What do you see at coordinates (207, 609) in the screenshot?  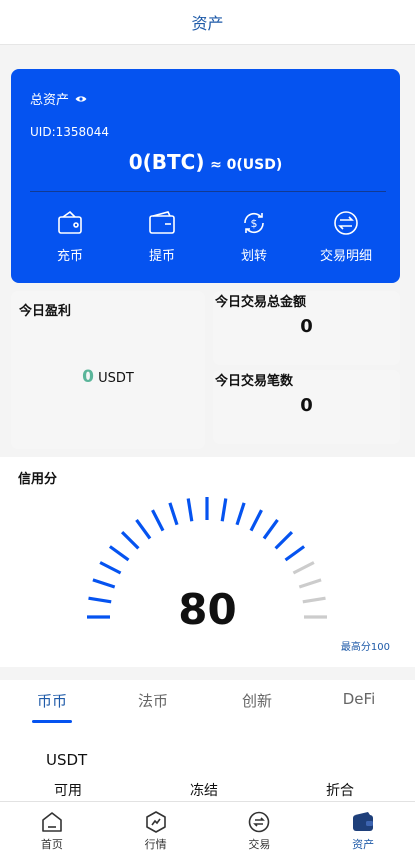 I see `credit-score-value: 80` at bounding box center [207, 609].